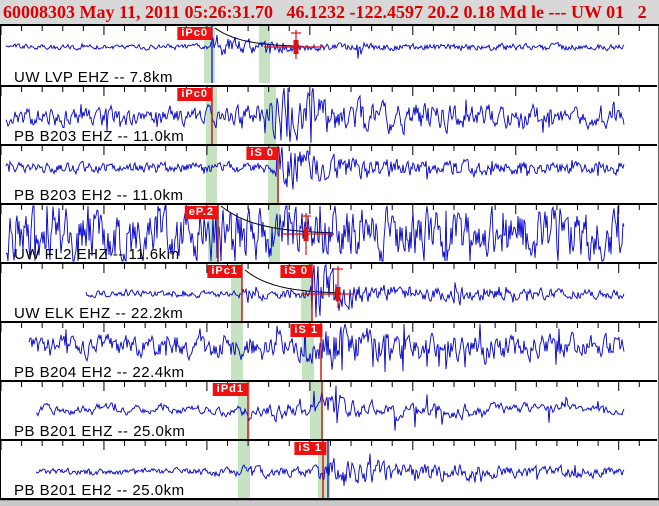  What do you see at coordinates (100, 431) in the screenshot?
I see `station-label: PB B201 EHZ -- 25.0km` at bounding box center [100, 431].